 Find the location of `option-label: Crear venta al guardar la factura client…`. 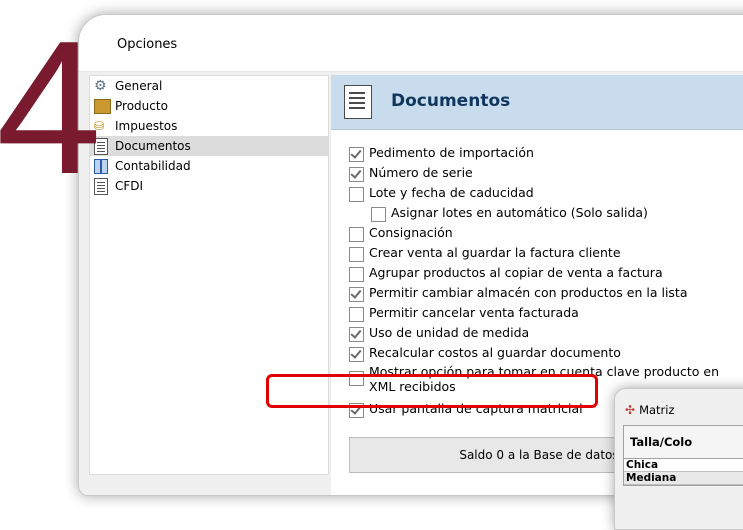

option-label: Crear venta al guardar la factura client… is located at coordinates (495, 252).